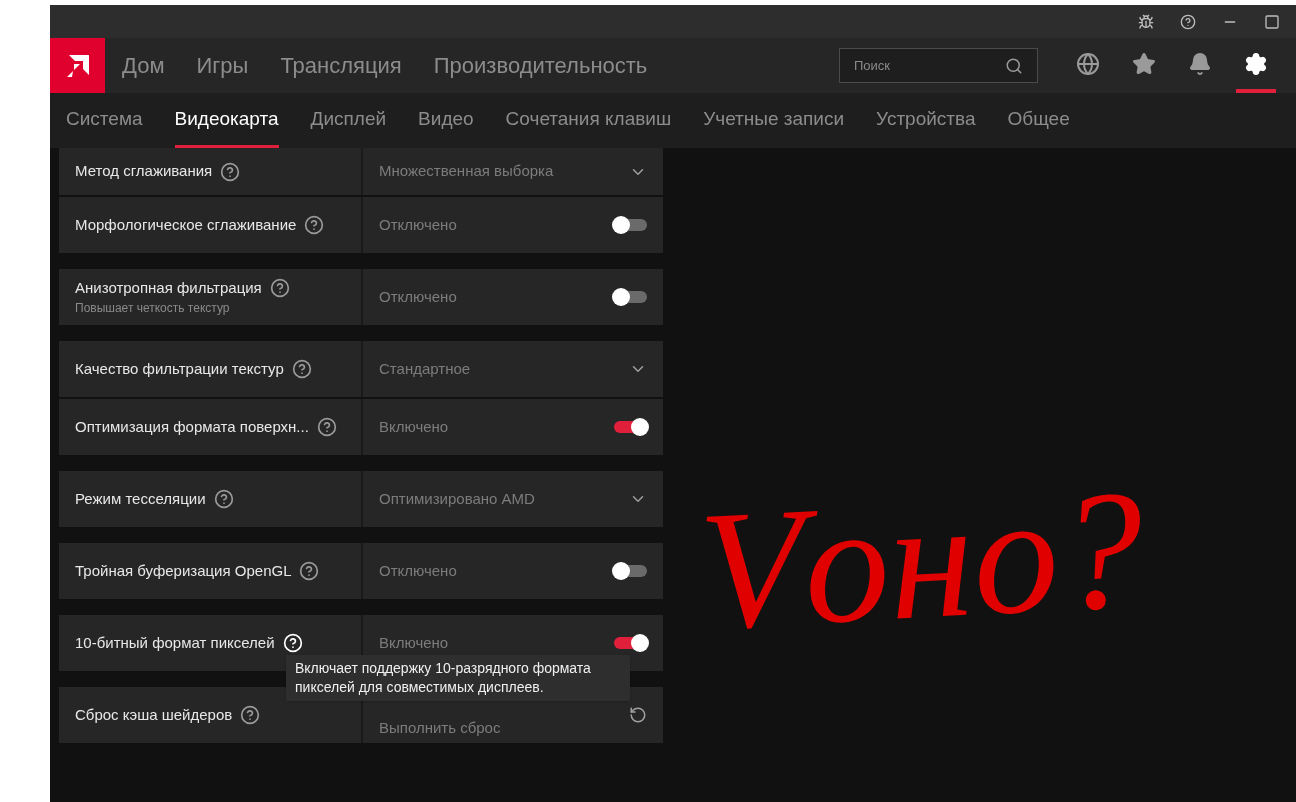 This screenshot has width=1296, height=802. I want to click on help-icon, so click(1188, 21).